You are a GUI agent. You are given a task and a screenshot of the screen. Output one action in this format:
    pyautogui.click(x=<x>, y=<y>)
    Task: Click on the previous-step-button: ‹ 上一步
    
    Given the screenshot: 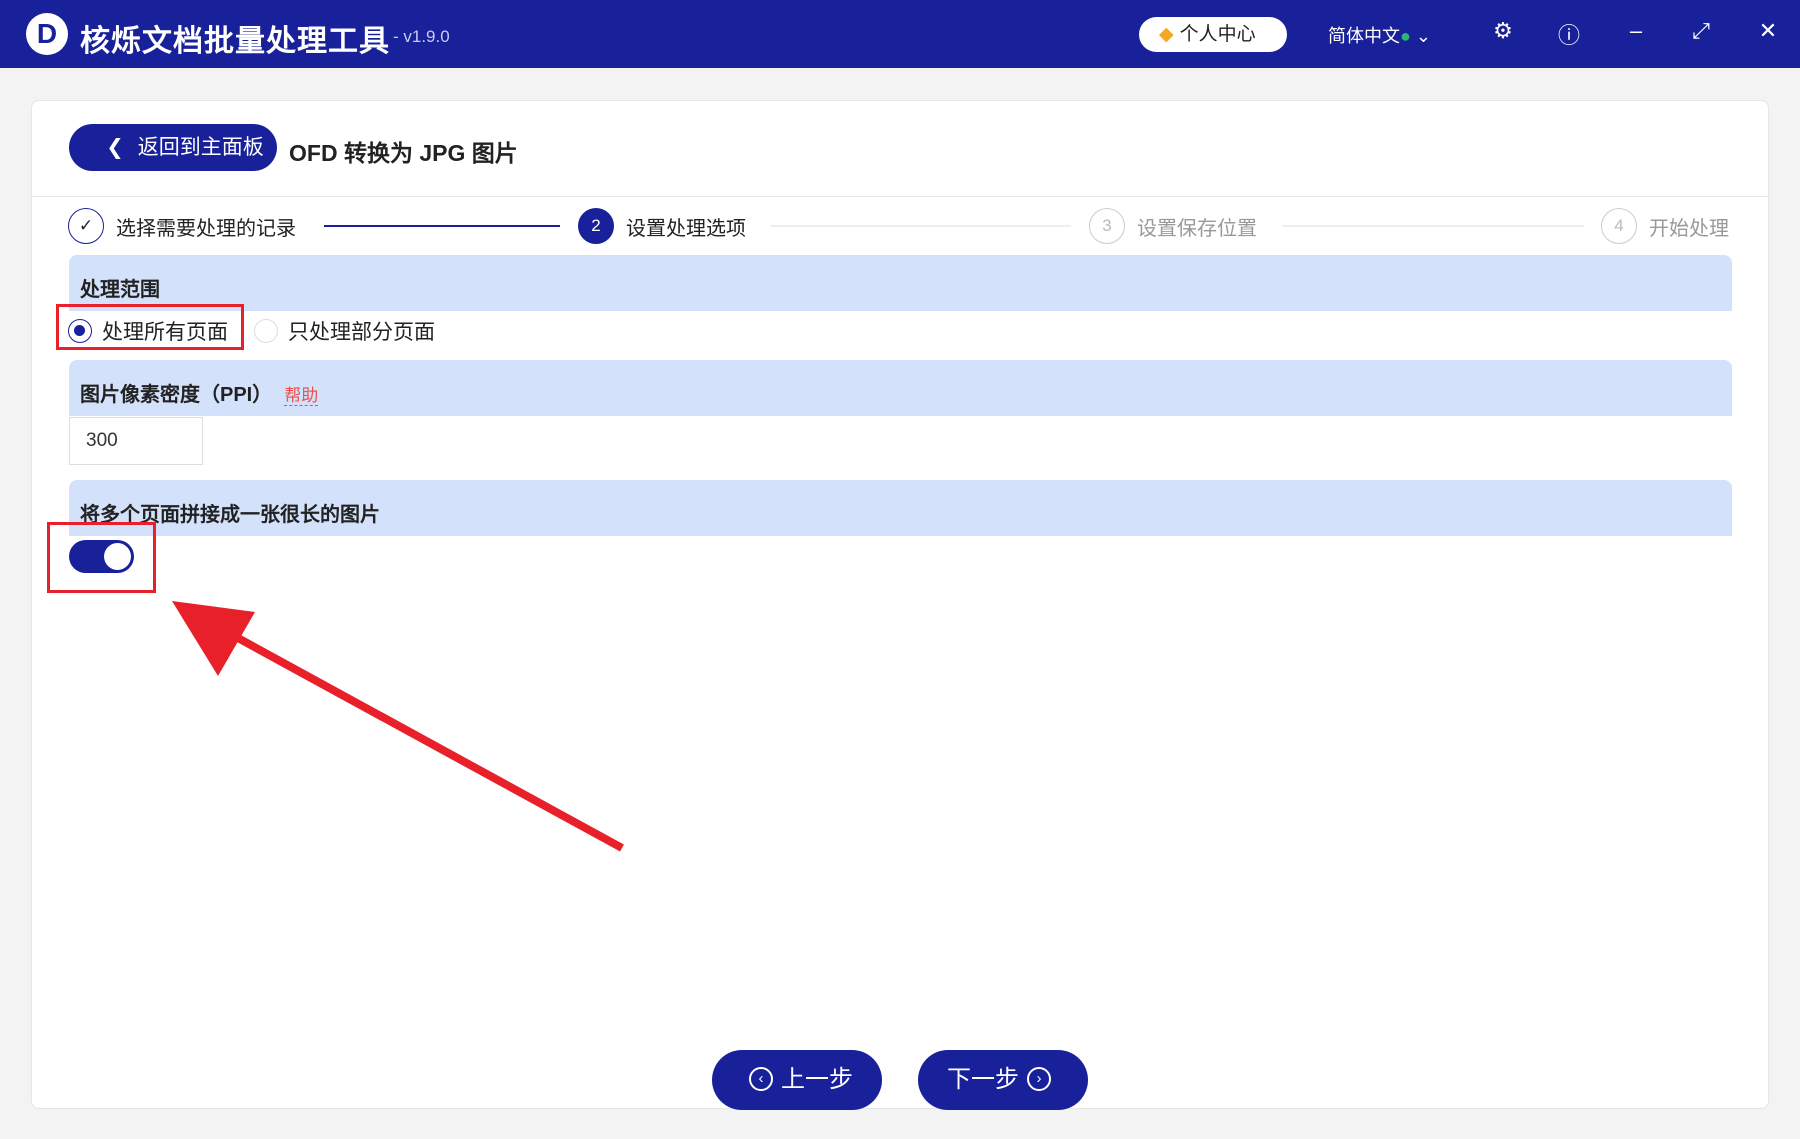 What is the action you would take?
    pyautogui.click(x=797, y=1080)
    